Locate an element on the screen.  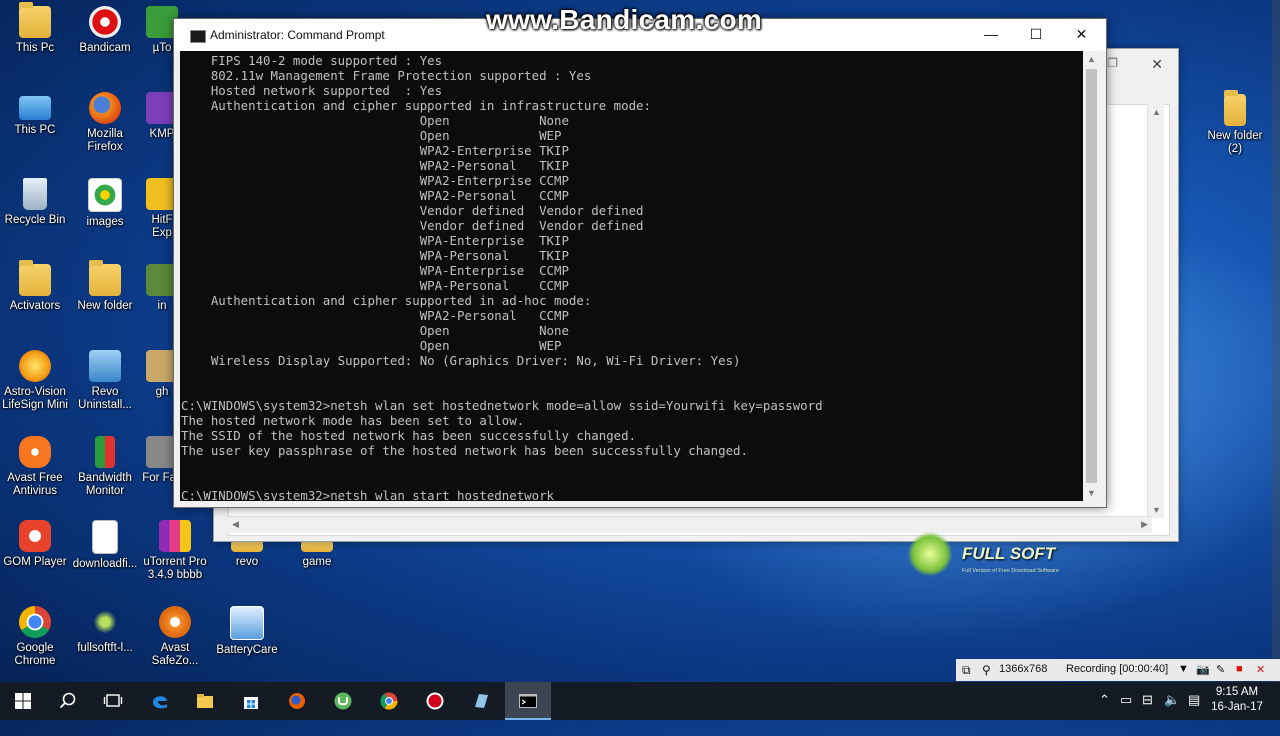
desktop-icon-recycle-bin: Recycle Bin is located at coordinates (35, 202).